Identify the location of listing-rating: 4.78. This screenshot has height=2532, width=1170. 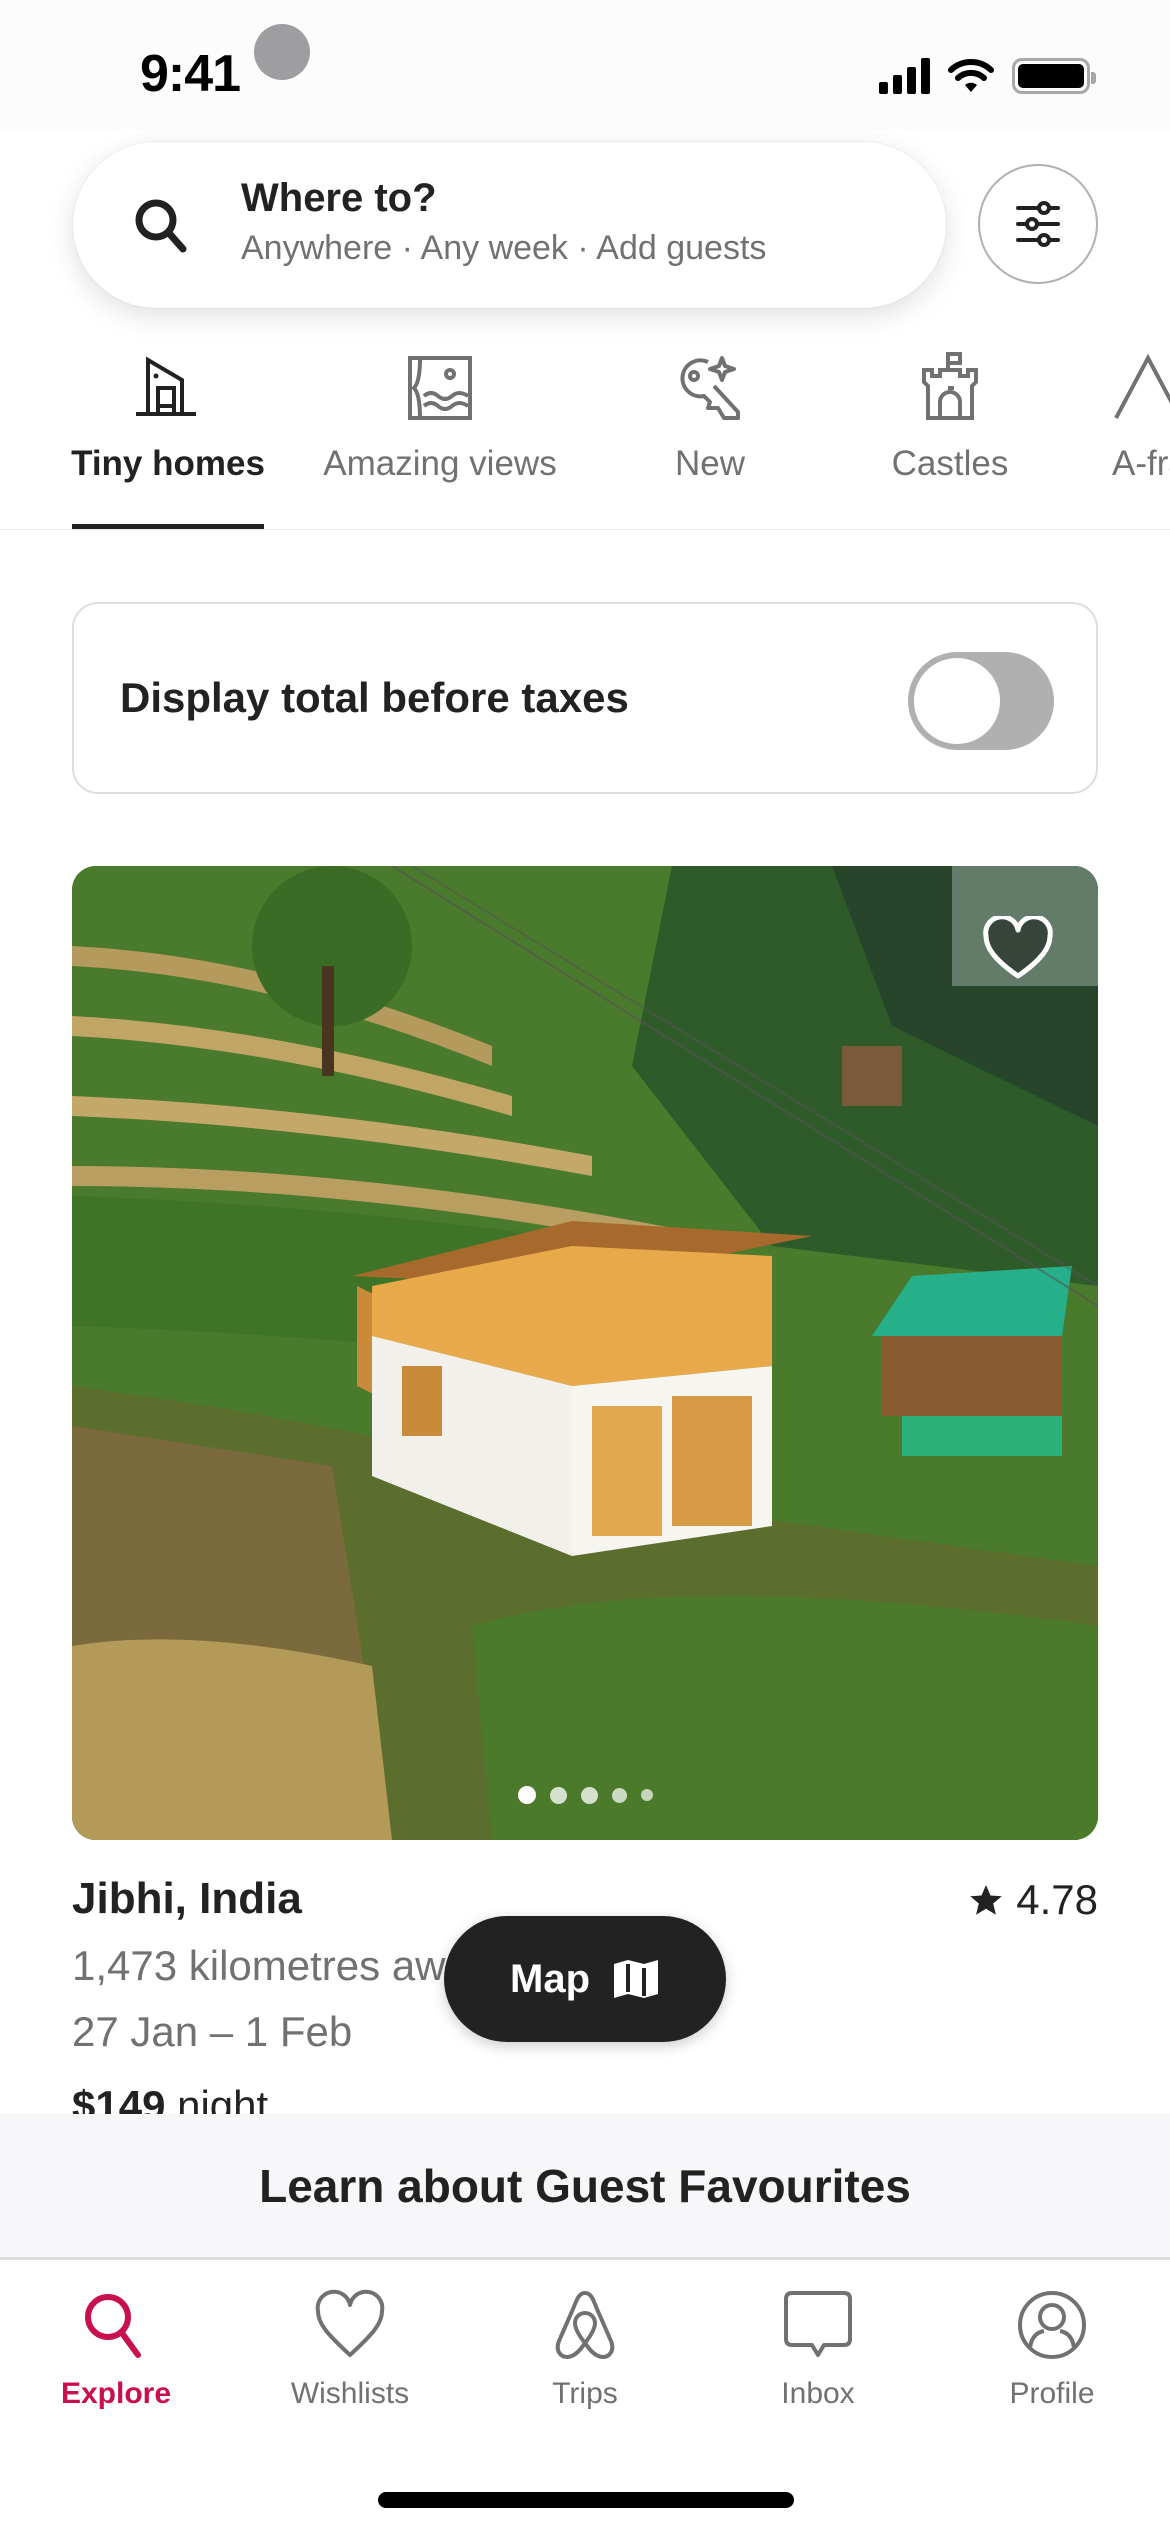
(1033, 1900).